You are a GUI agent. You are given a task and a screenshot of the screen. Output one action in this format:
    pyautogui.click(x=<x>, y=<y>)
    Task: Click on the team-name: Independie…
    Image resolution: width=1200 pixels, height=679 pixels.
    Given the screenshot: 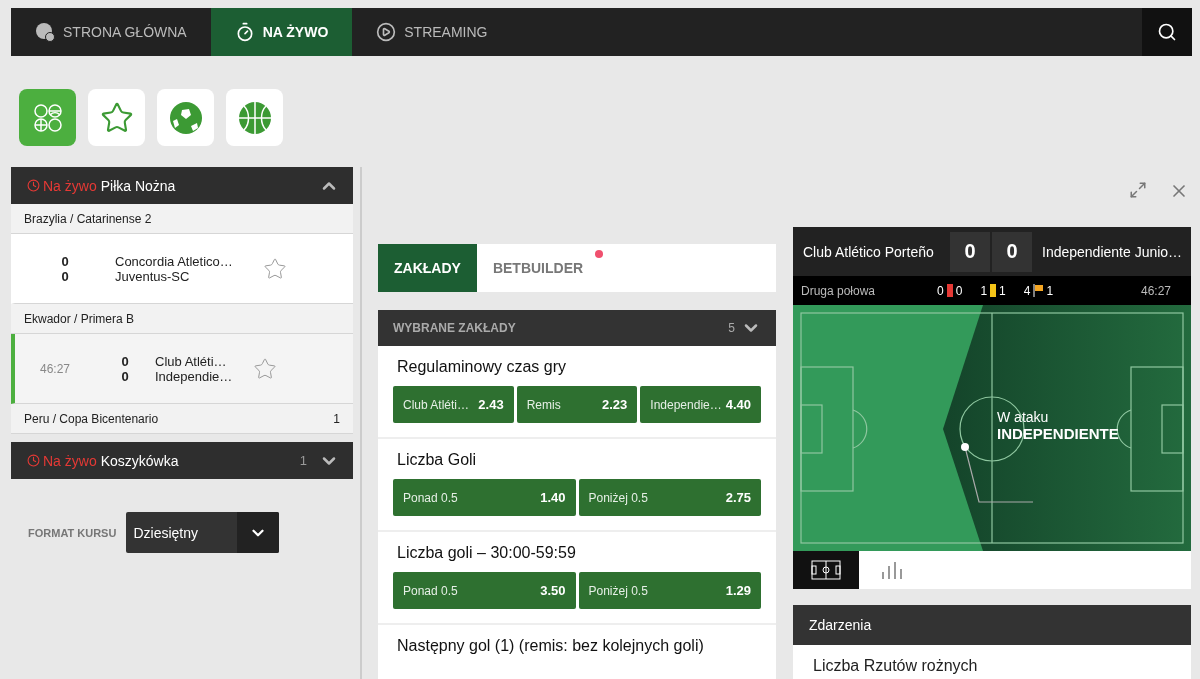 What is the action you would take?
    pyautogui.click(x=194, y=376)
    